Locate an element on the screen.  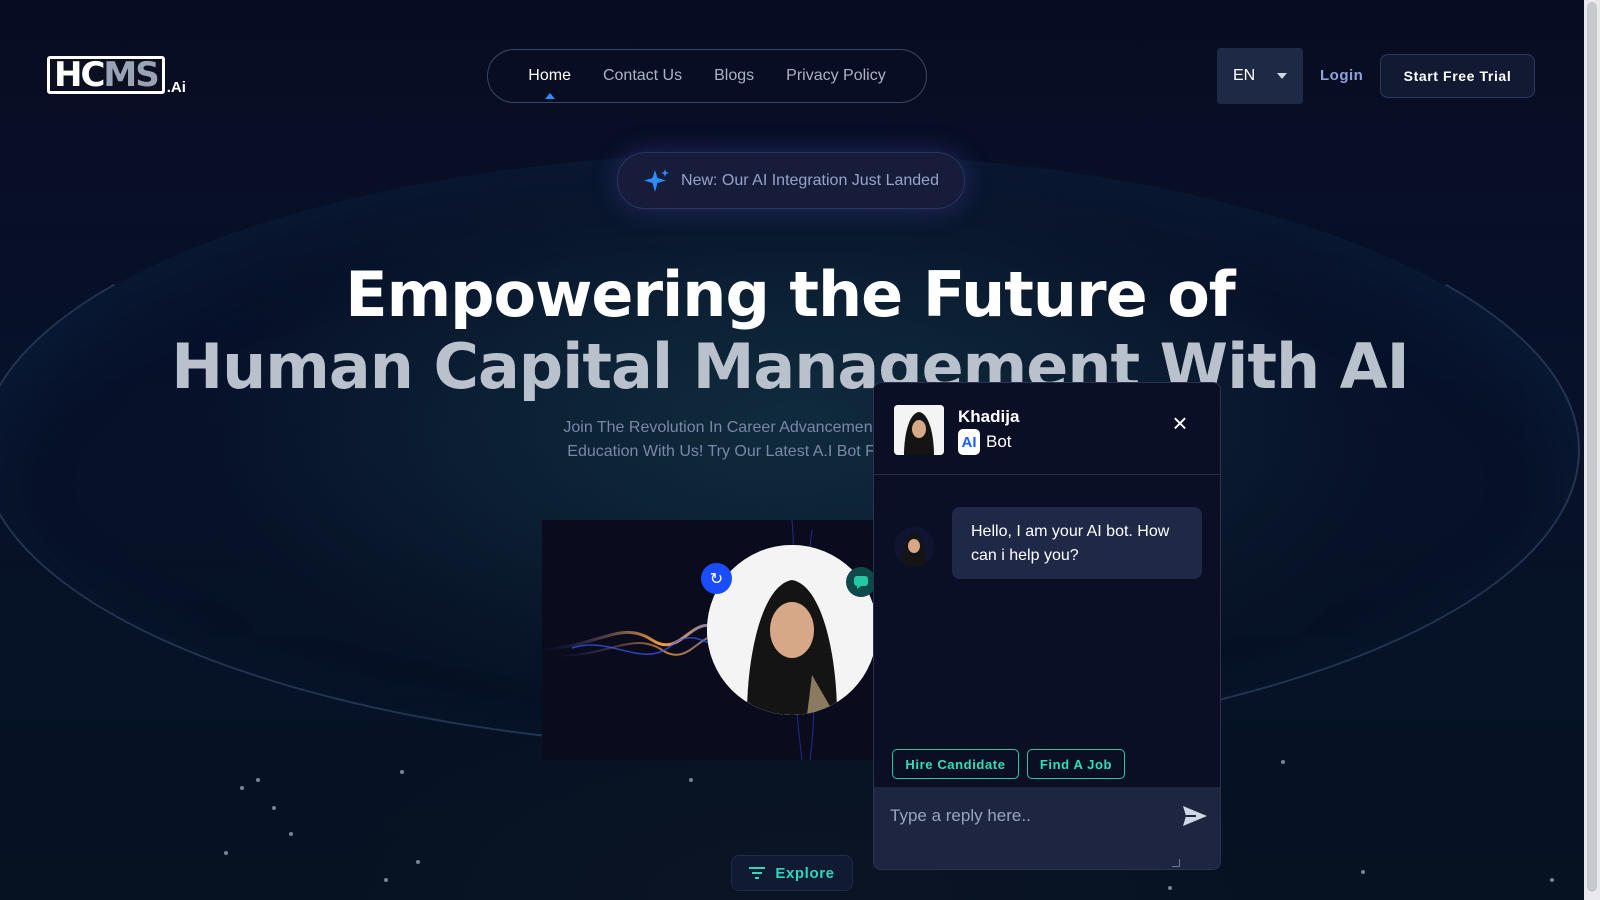
bot-avatar is located at coordinates (919, 430).